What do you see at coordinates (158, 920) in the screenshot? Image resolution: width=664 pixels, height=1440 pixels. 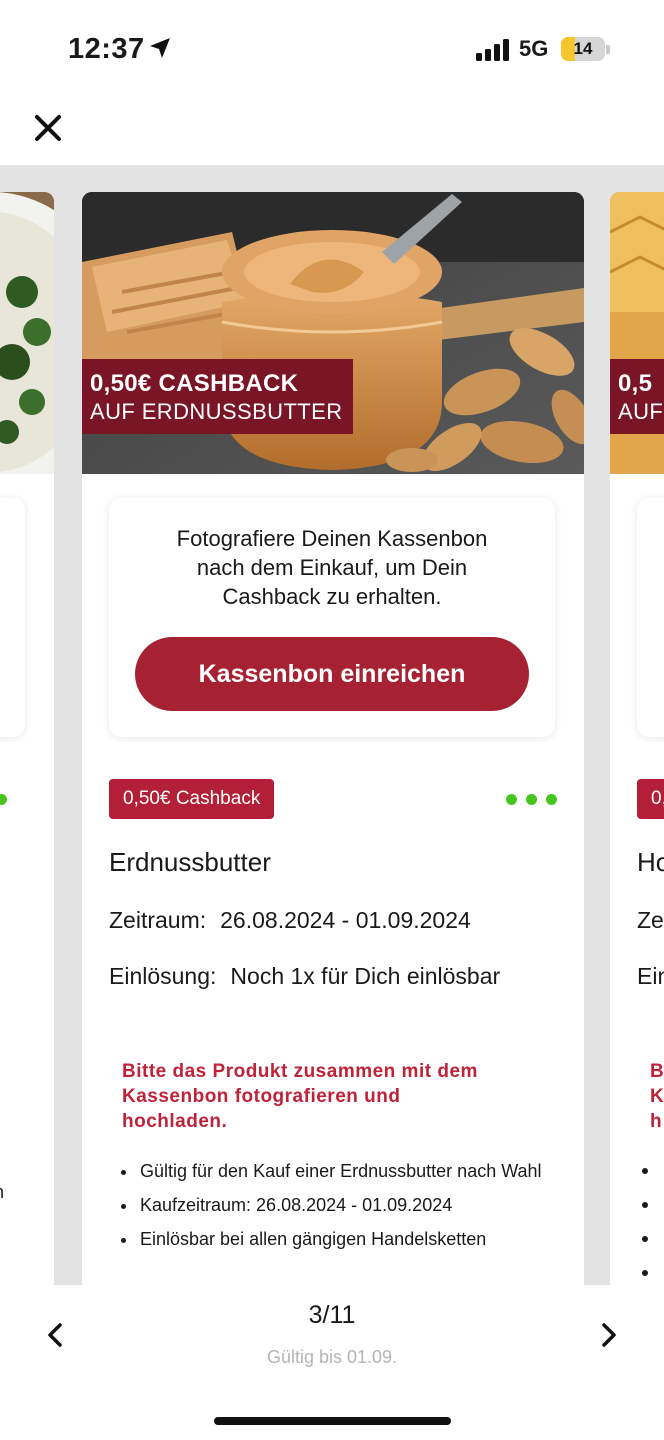 I see `period-label: Zeitraum:` at bounding box center [158, 920].